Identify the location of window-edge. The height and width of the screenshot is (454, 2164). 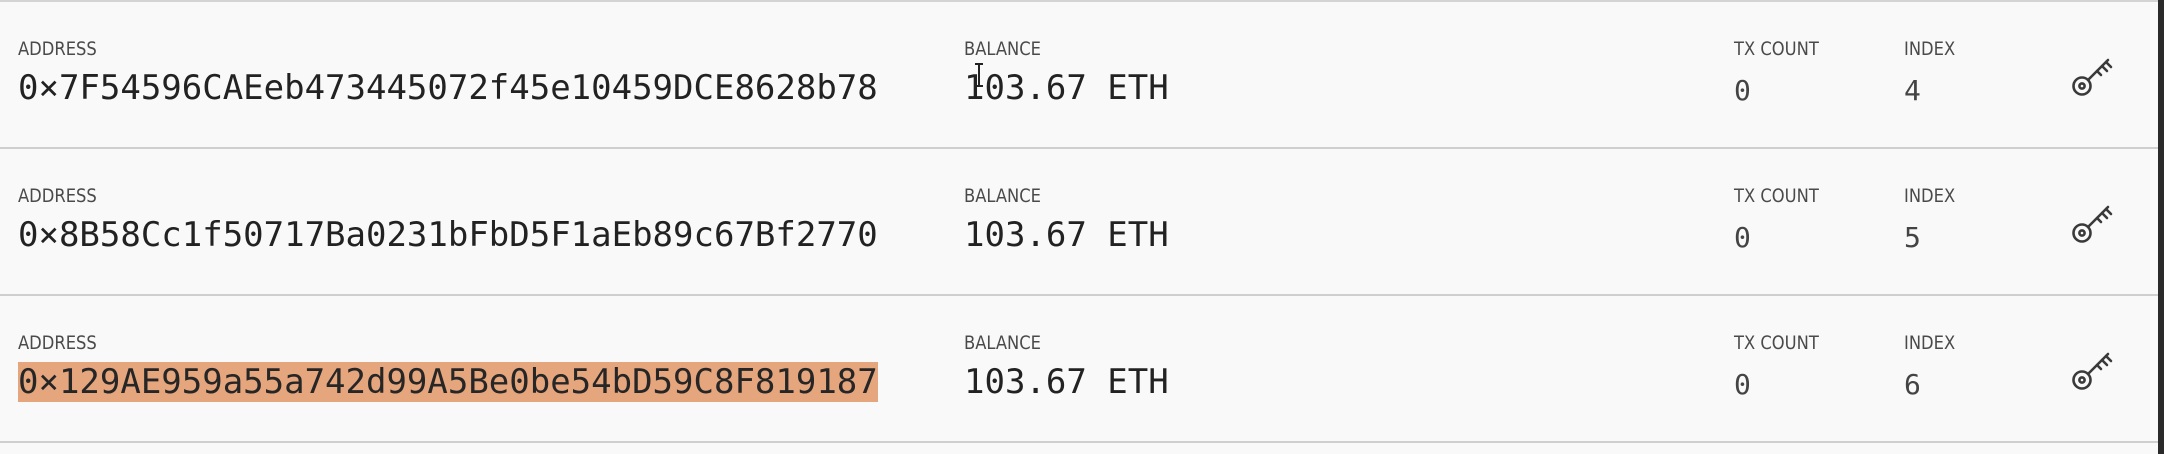
(2161, 227).